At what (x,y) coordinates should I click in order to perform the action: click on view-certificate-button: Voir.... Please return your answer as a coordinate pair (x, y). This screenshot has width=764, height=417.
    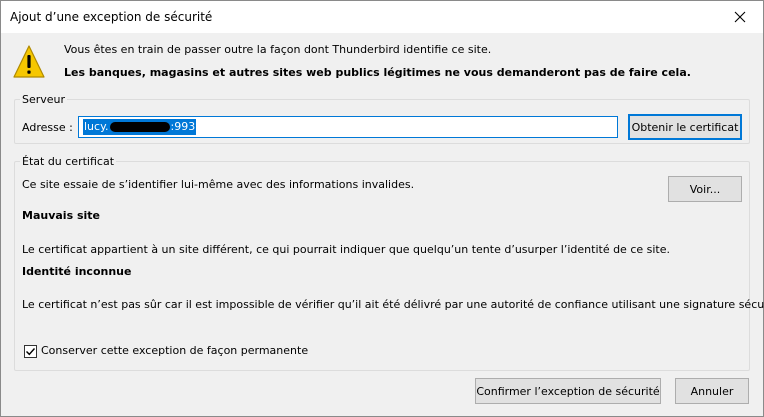
    Looking at the image, I should click on (705, 189).